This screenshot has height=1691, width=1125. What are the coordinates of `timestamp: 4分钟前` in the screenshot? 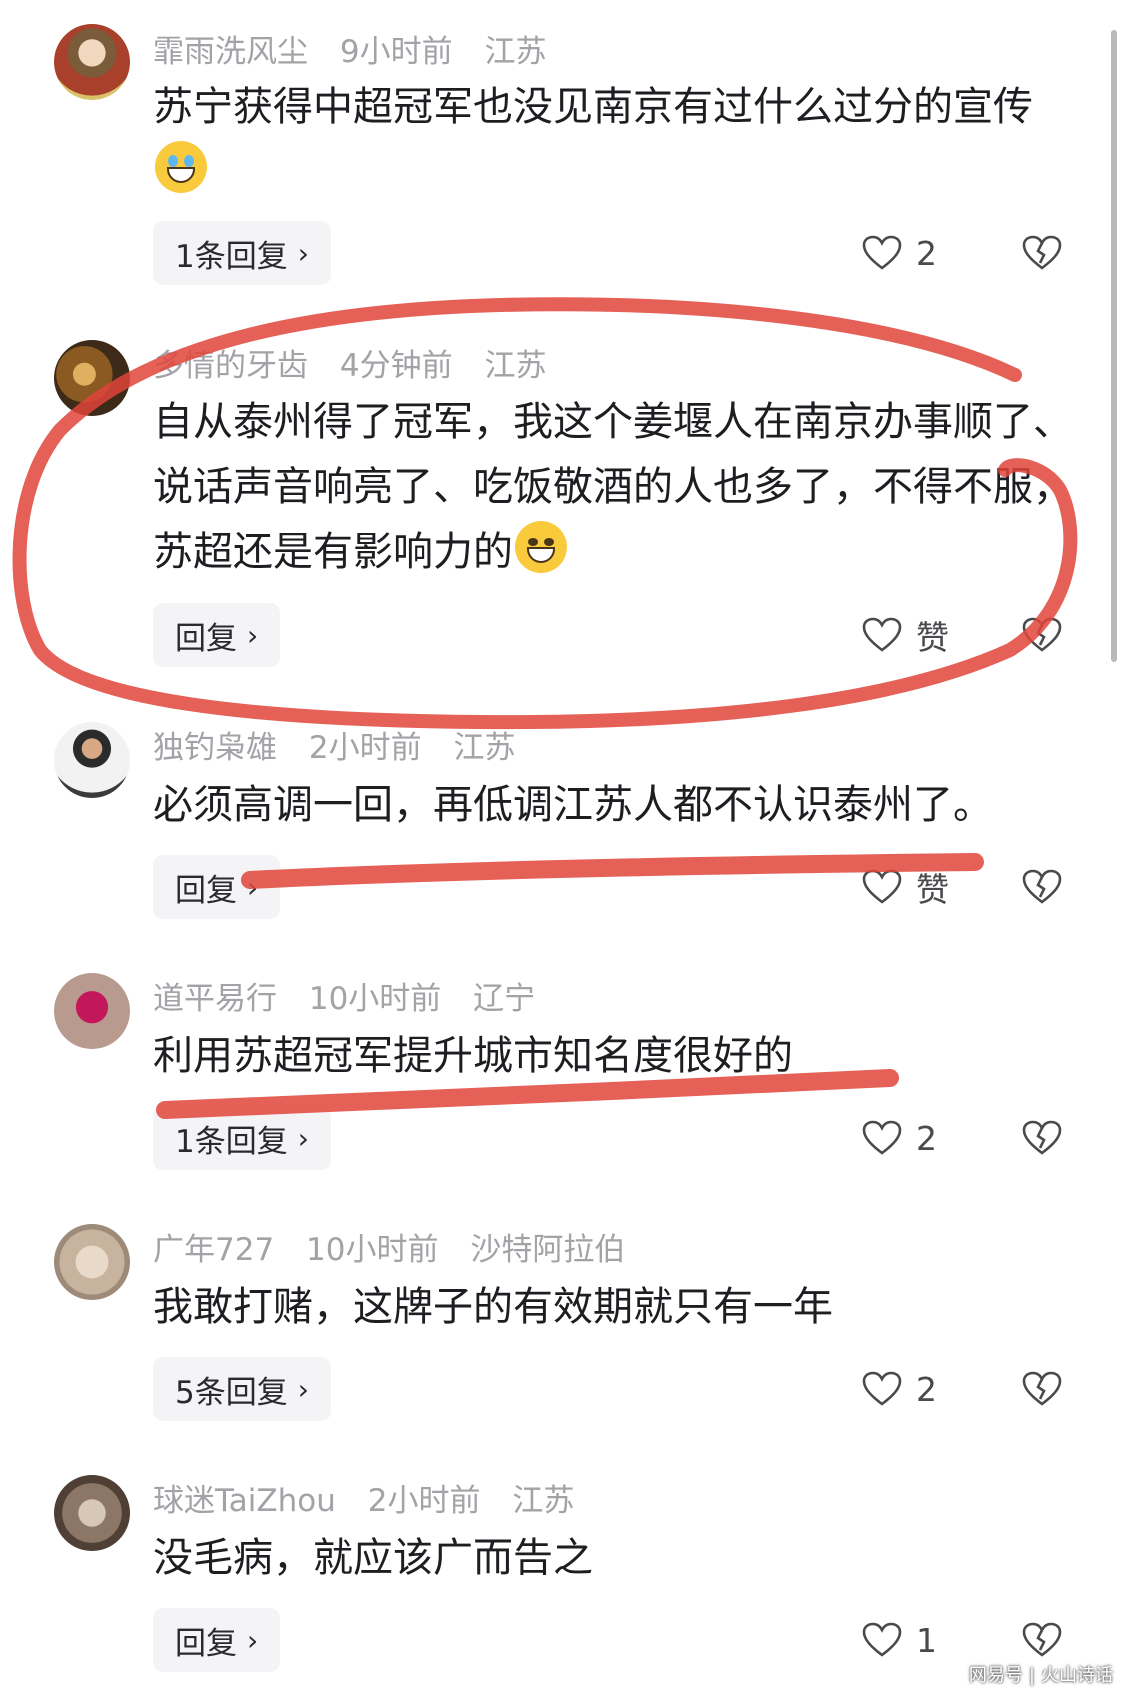 It's located at (396, 366).